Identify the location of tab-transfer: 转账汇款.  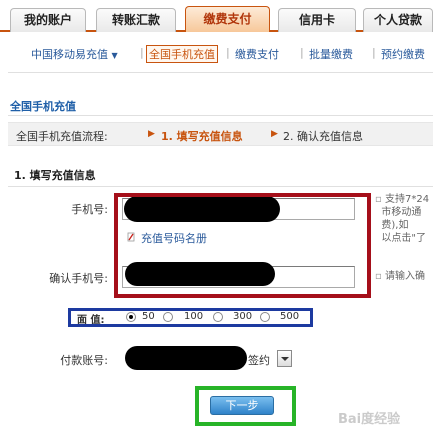
(136, 20).